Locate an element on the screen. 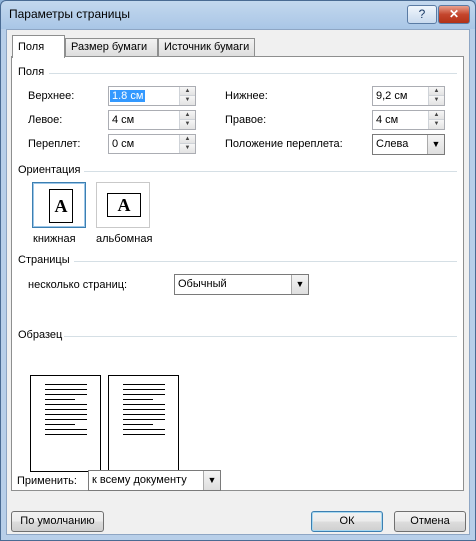  margins-section-title: Поля is located at coordinates (31, 72).